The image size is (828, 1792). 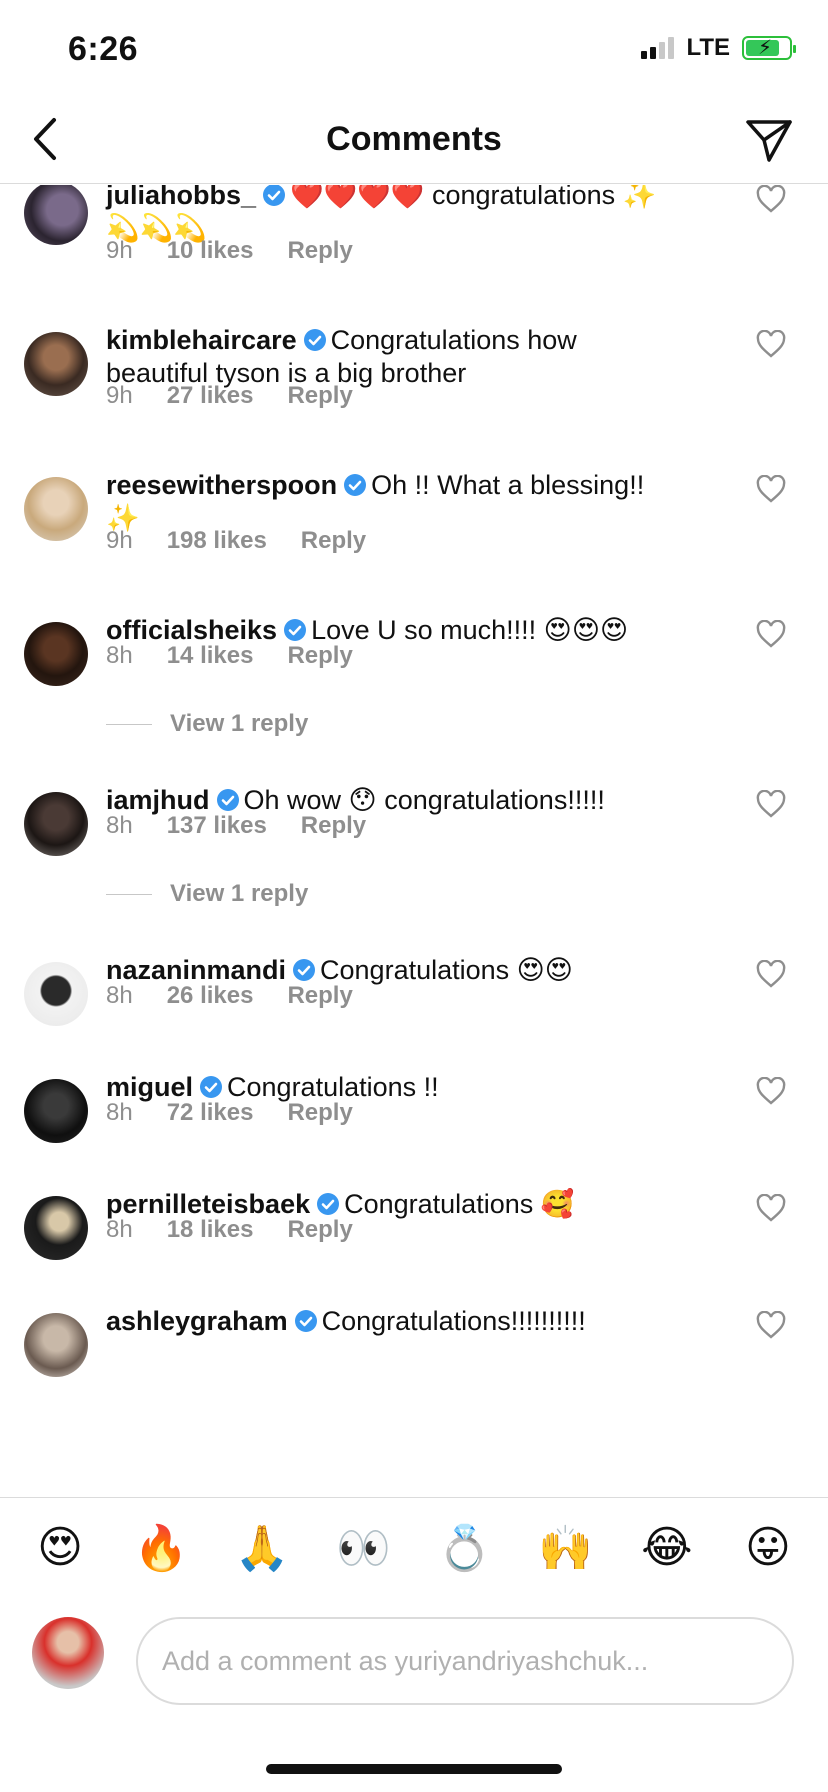 I want to click on comment-text: ashleygraham Congratulations!!!!!!!!!!, so click(x=411, y=1321).